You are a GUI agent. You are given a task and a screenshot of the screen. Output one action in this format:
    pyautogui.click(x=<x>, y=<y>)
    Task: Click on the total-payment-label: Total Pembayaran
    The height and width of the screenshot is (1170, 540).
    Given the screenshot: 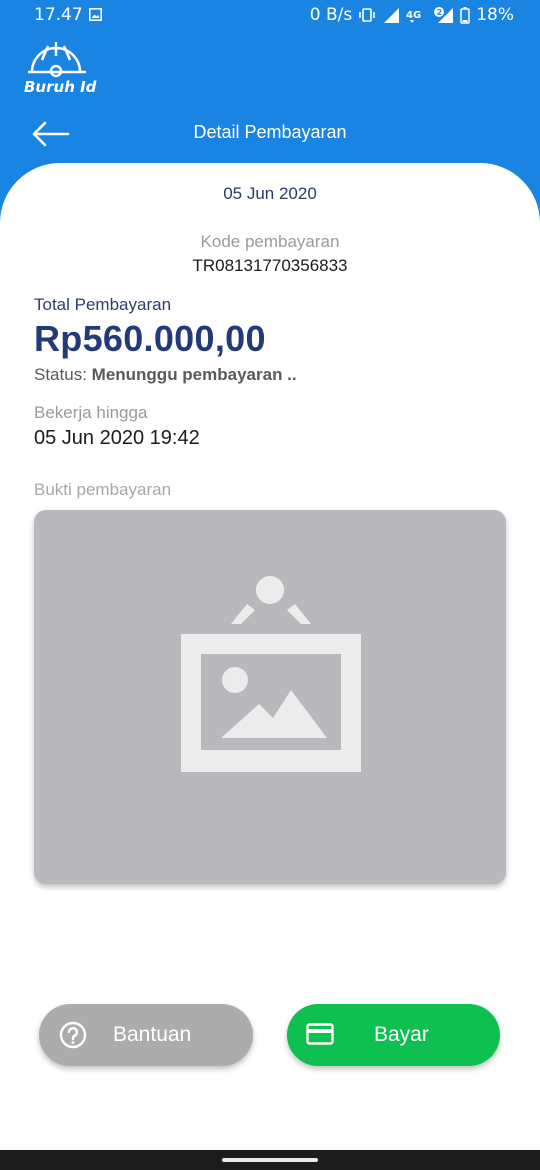 What is the action you would take?
    pyautogui.click(x=103, y=304)
    